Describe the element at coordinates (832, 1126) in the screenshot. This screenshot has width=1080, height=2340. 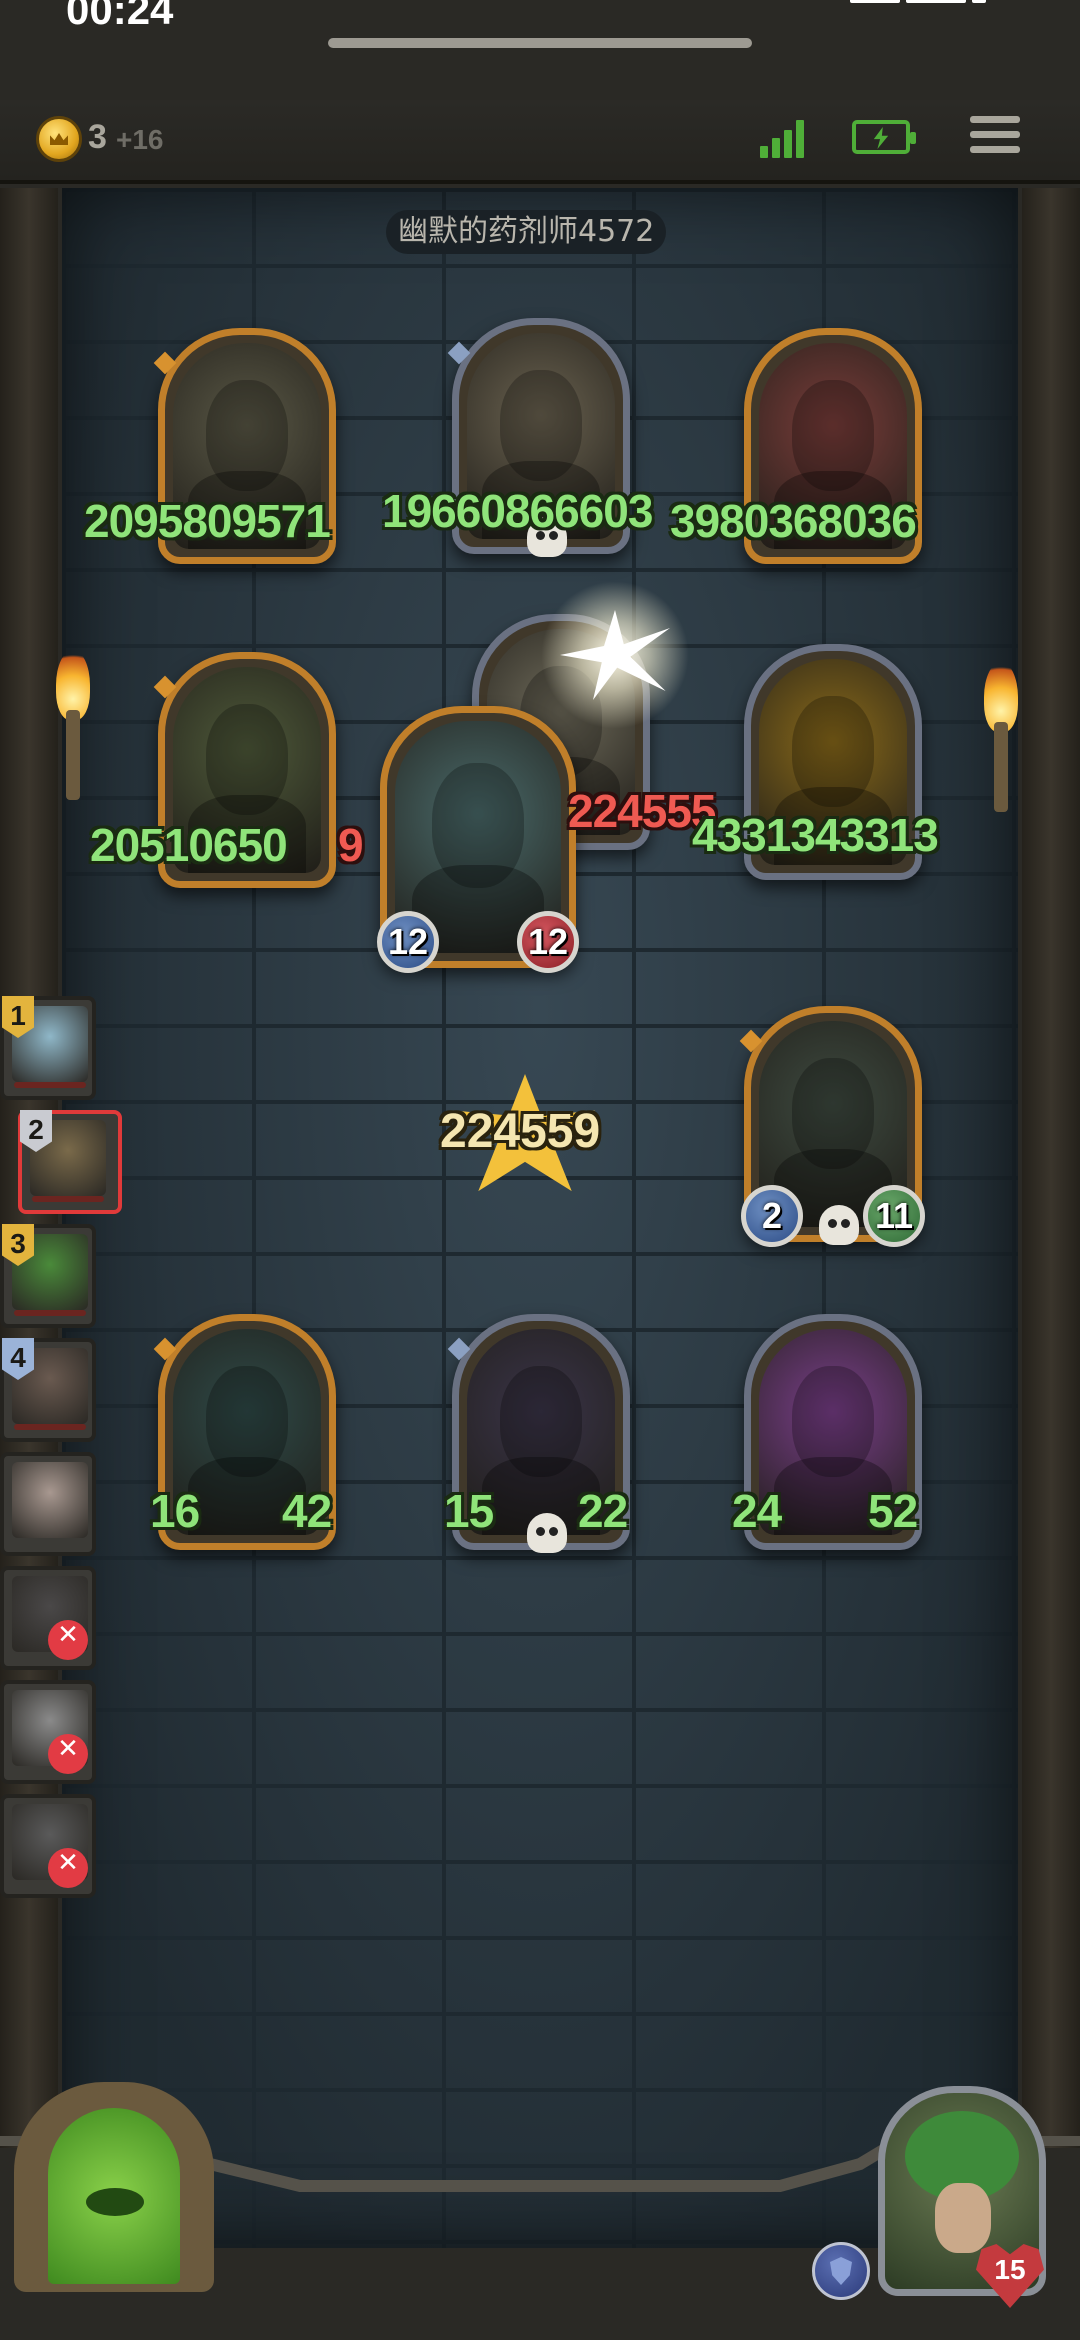
I see `ally-card-tentacle-chest: 2 11` at that location.